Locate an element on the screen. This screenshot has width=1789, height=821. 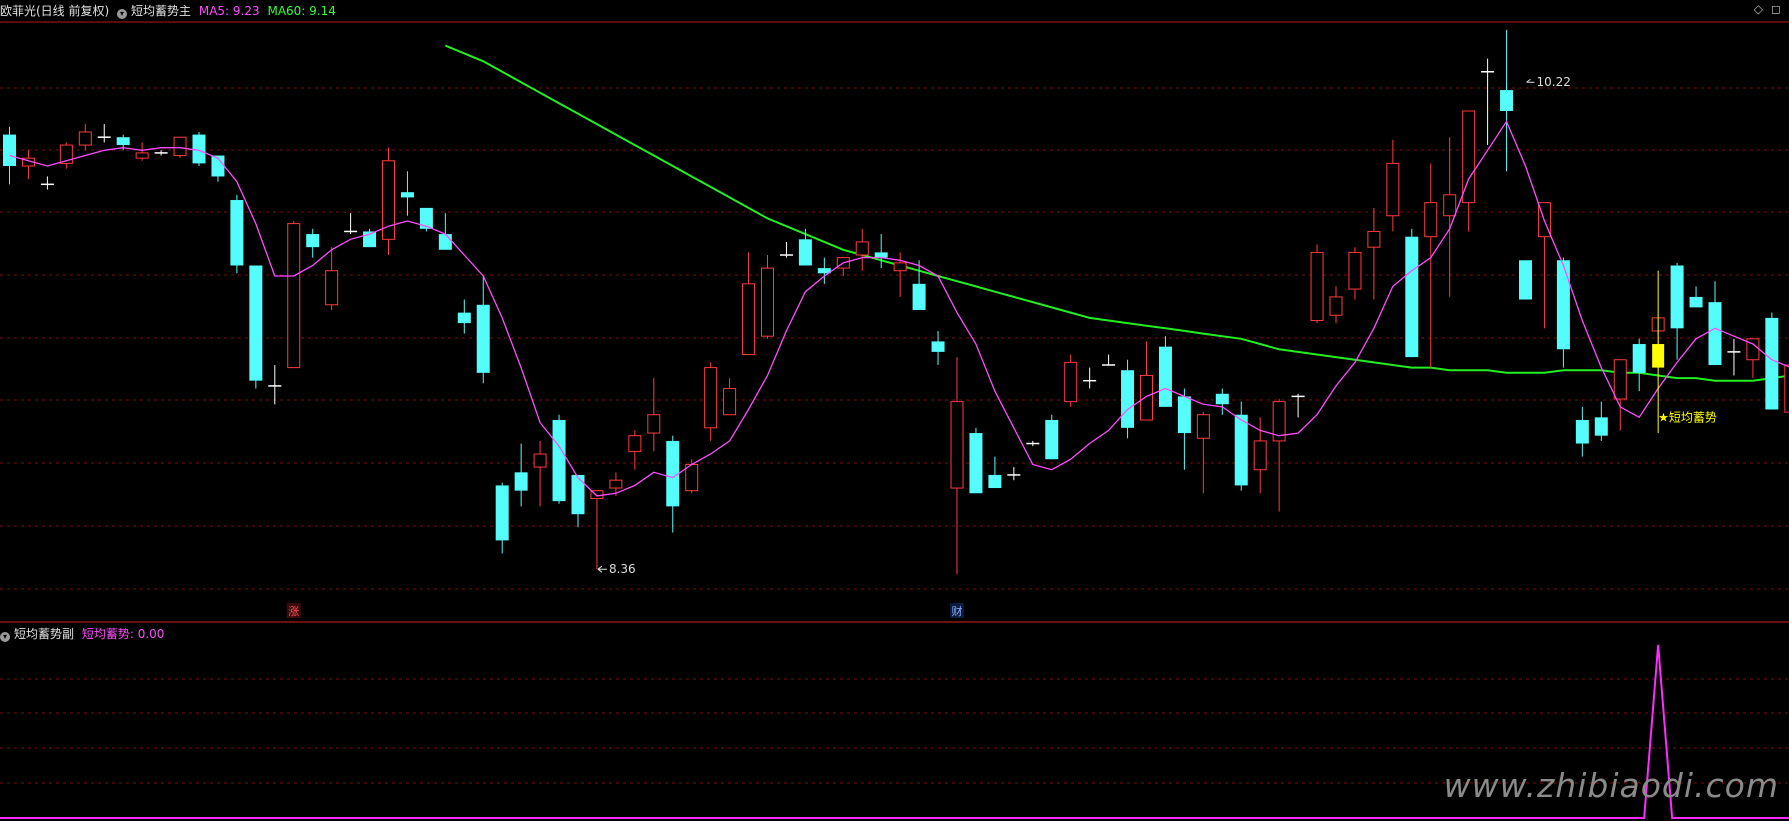
sub-chart-header: ▾ 短均蓄势副 短均蓄势: 0.00 is located at coordinates (84, 634).